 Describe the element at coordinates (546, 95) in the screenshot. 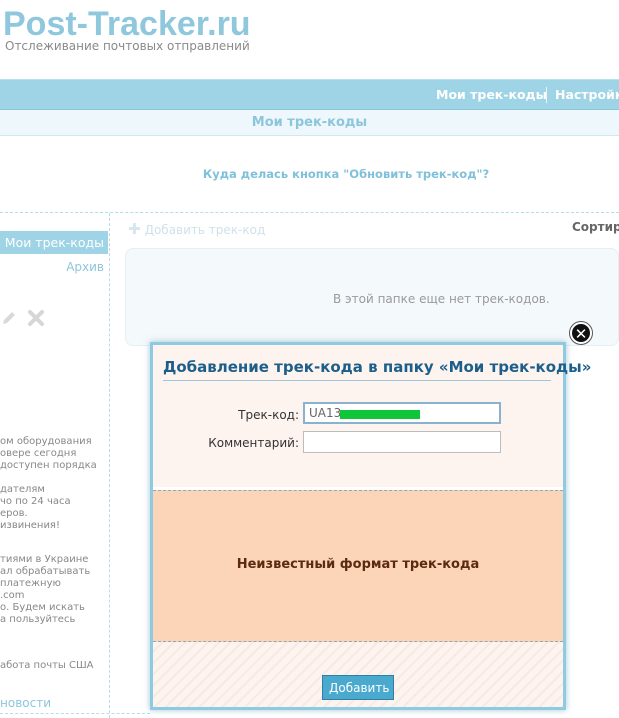

I see `nav-separator` at that location.